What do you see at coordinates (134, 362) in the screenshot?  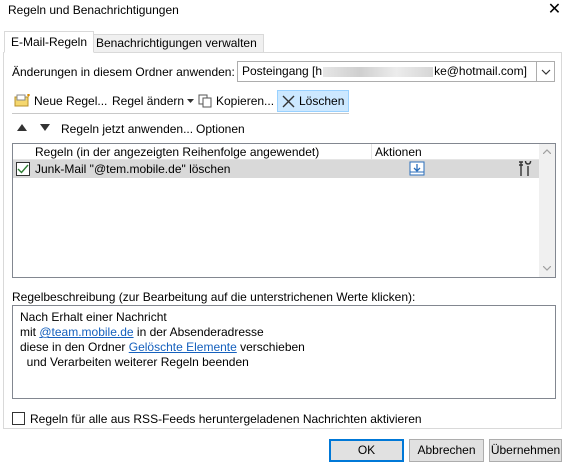 I see `description-line-4: und Verarbeiten weiterer Regeln beenden` at bounding box center [134, 362].